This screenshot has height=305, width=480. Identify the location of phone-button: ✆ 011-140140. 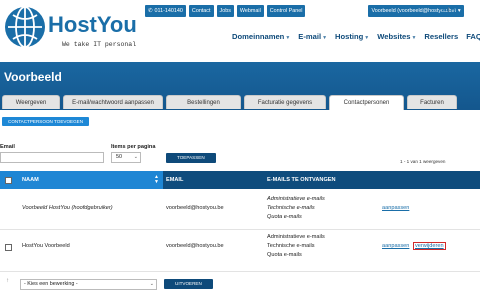
(165, 11).